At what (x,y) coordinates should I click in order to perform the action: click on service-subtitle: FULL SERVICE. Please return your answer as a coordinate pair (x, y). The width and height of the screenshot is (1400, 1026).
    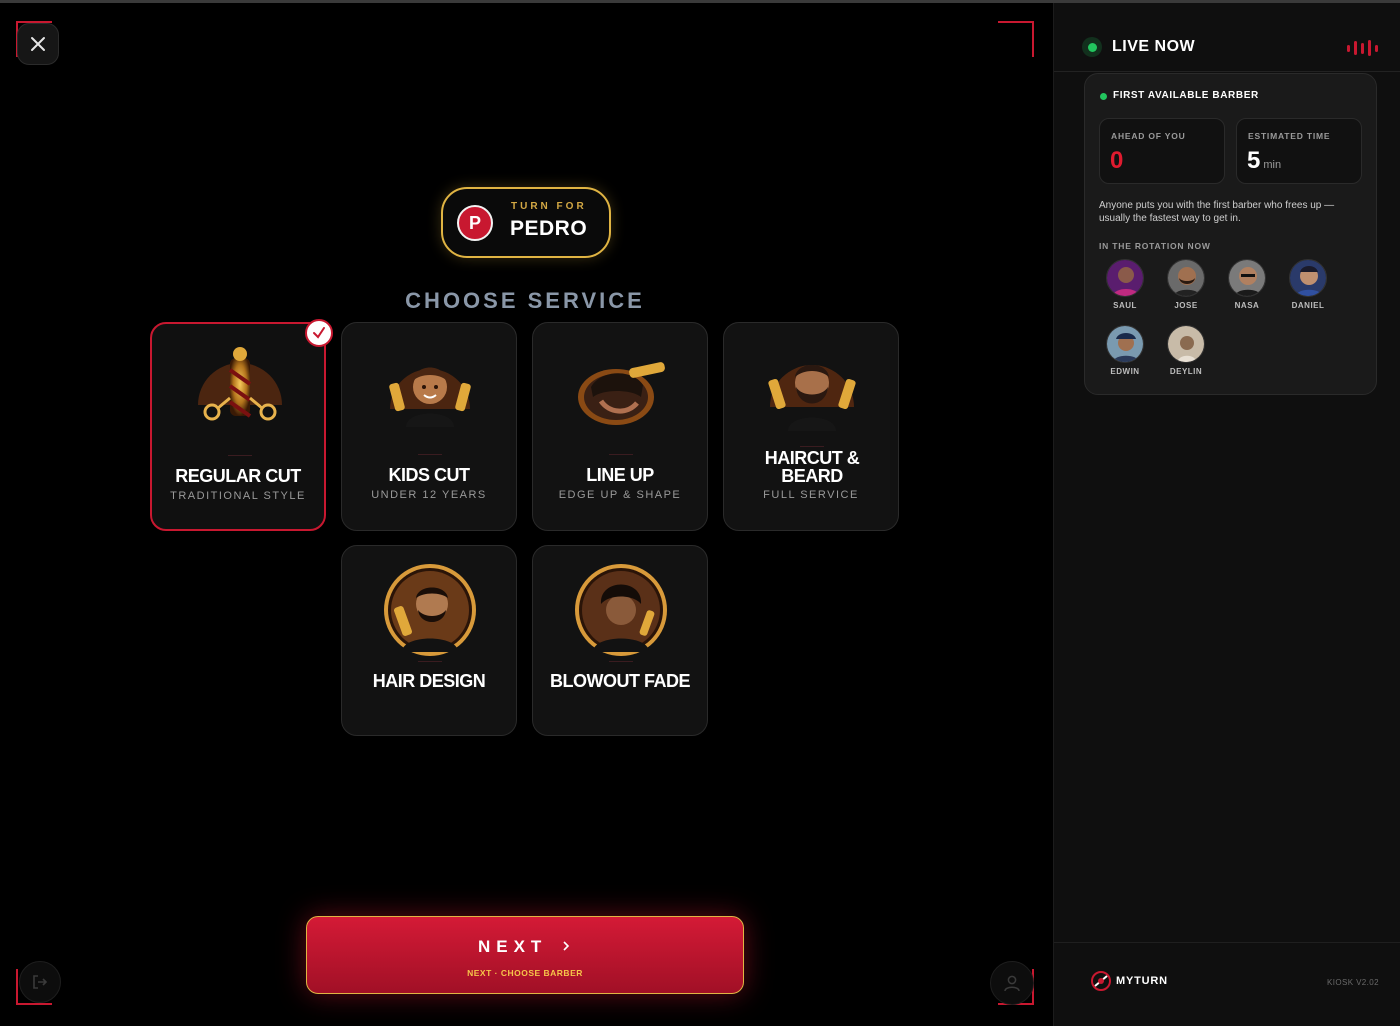
    Looking at the image, I should click on (811, 495).